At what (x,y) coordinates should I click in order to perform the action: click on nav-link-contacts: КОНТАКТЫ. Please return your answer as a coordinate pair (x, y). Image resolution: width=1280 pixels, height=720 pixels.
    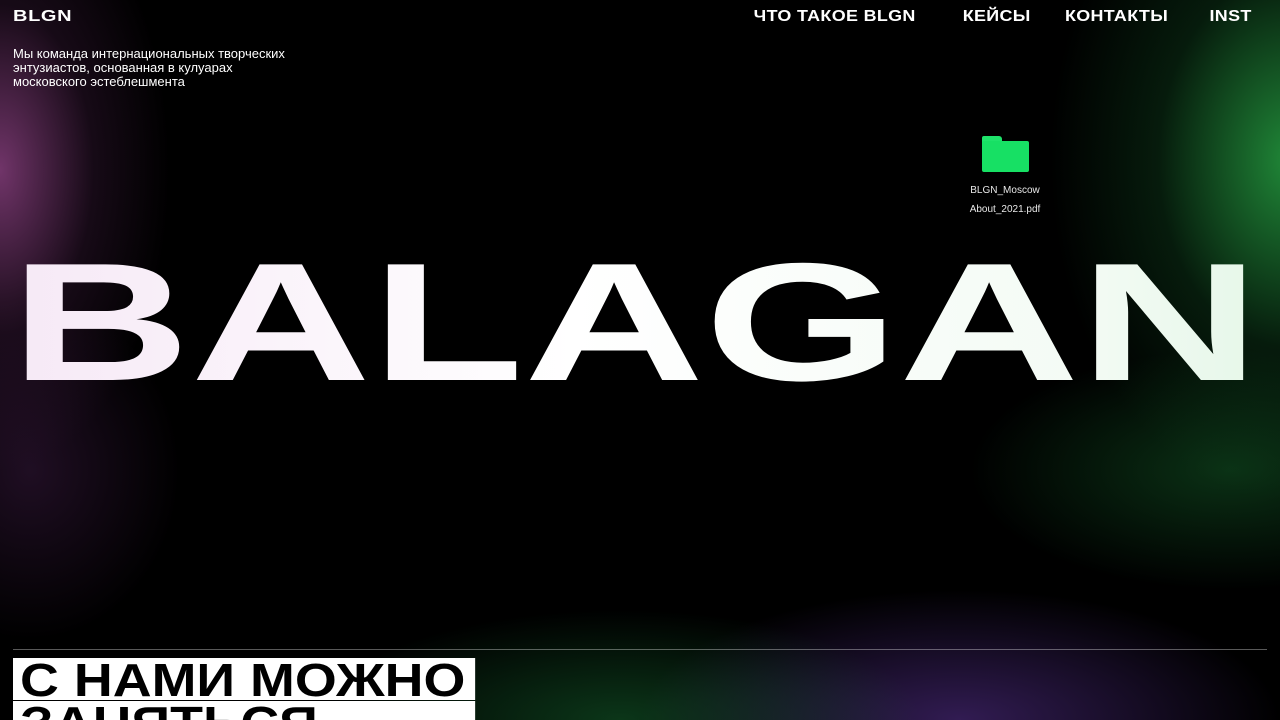
    Looking at the image, I should click on (1116, 17).